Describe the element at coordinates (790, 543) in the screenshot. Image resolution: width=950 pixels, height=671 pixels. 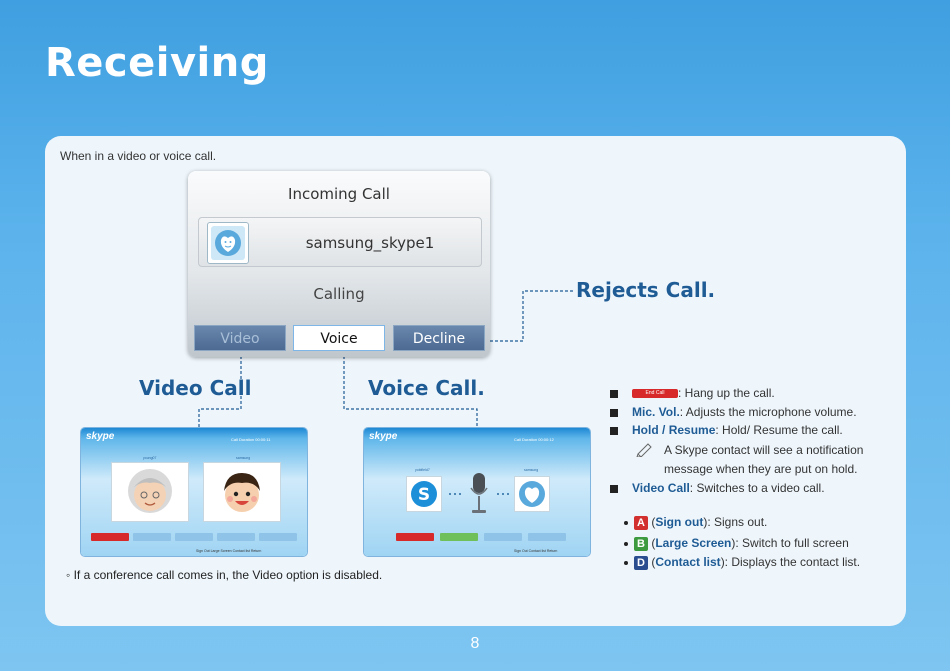
I see `large-screen-desc: ): Switch to full screen` at that location.